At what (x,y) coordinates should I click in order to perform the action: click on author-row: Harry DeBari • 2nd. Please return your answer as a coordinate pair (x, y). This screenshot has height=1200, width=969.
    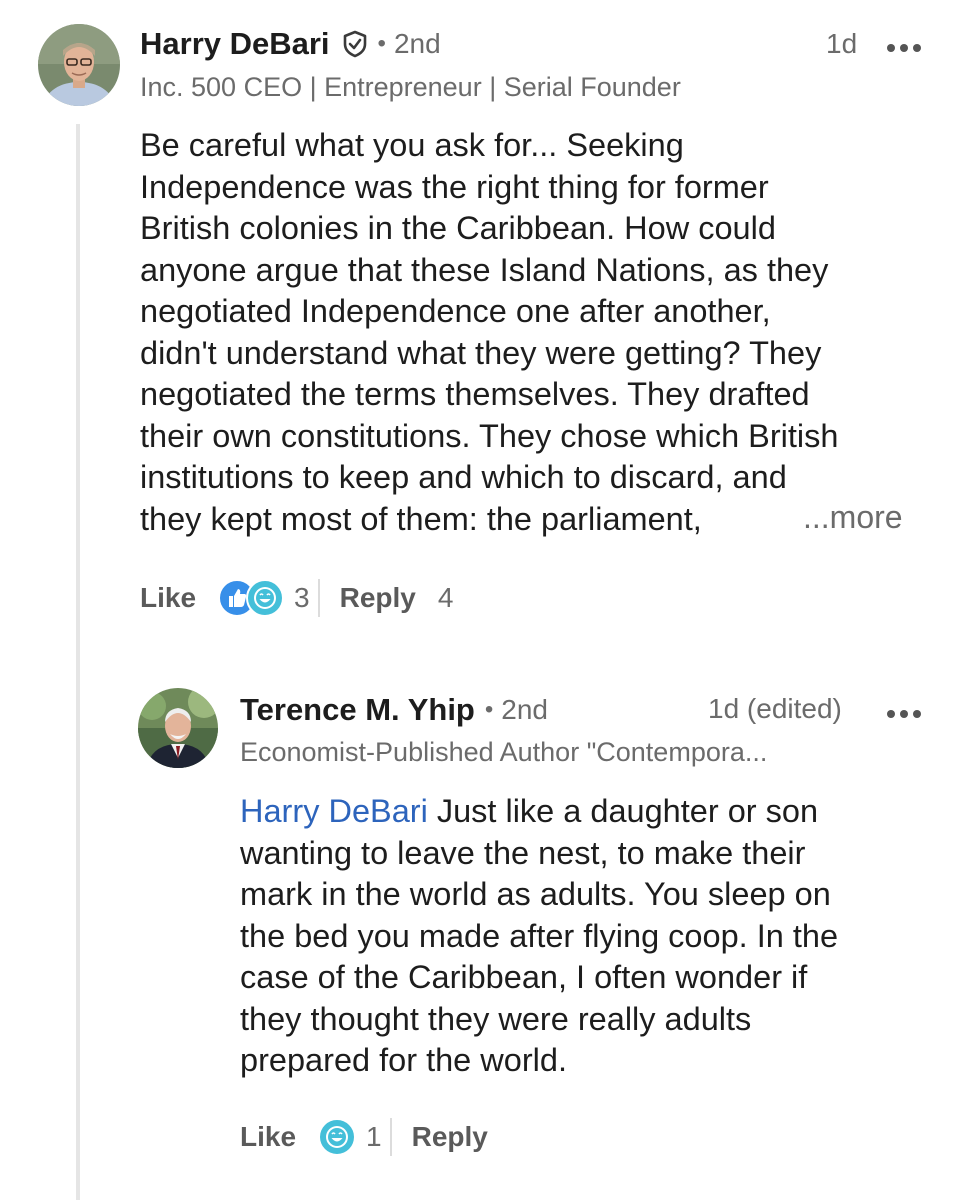
    Looking at the image, I should click on (290, 44).